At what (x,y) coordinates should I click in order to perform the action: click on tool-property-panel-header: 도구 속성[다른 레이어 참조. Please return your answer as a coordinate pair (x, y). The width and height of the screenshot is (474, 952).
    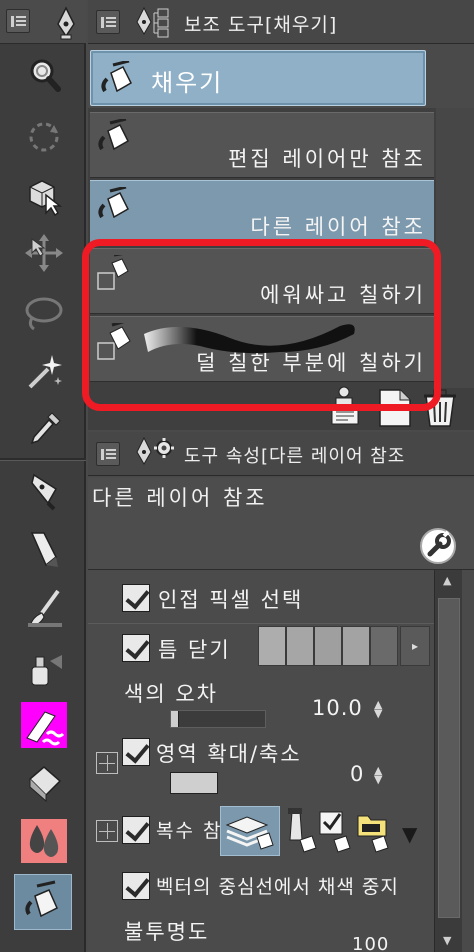
    Looking at the image, I should click on (281, 454).